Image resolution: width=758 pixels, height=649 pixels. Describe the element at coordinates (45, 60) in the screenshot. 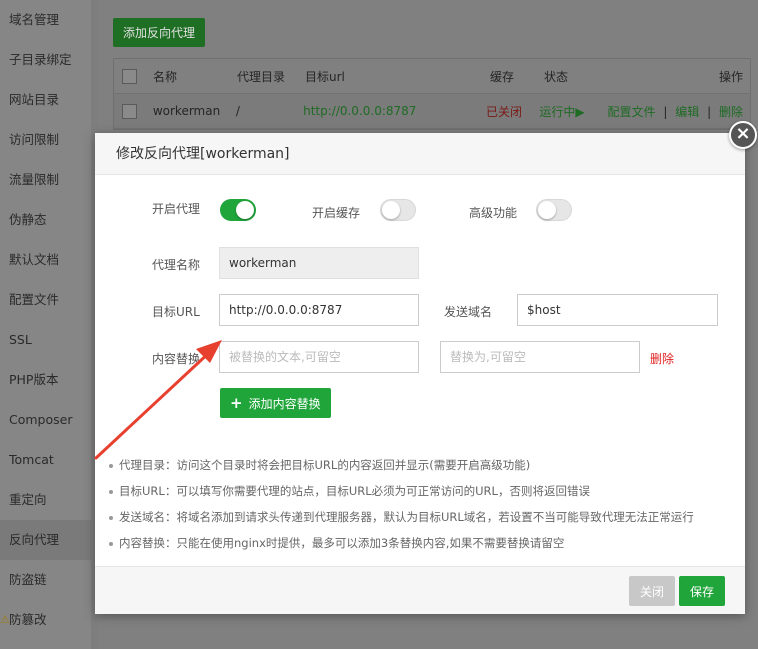

I see `sidebar-item-subdir: 子目录绑定` at that location.